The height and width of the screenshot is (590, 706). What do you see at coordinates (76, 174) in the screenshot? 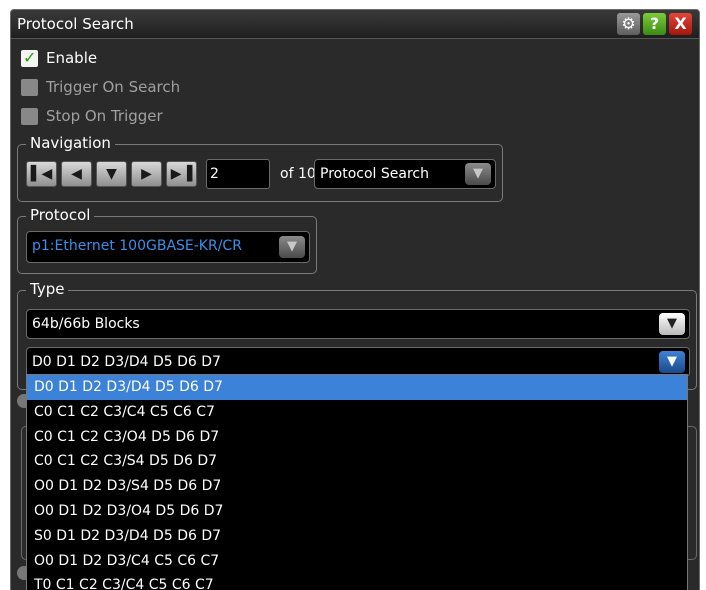
I see `previous-icon: ◀` at bounding box center [76, 174].